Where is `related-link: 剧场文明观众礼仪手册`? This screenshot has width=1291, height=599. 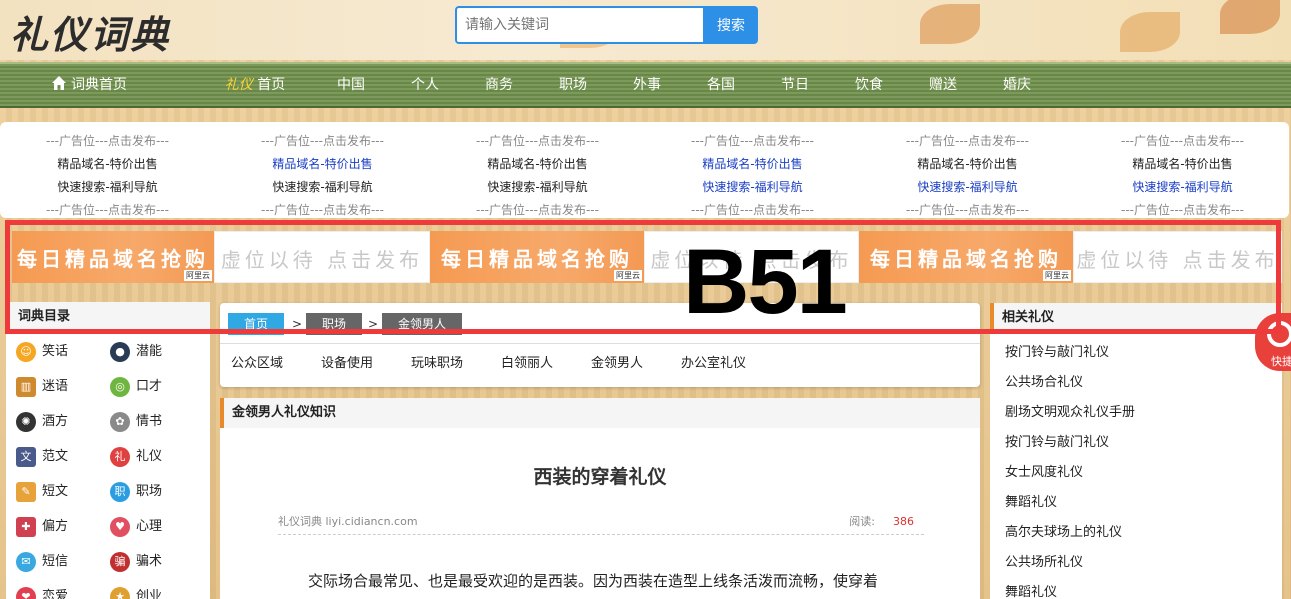
related-link: 剧场文明观众礼仪手册 is located at coordinates (1070, 410).